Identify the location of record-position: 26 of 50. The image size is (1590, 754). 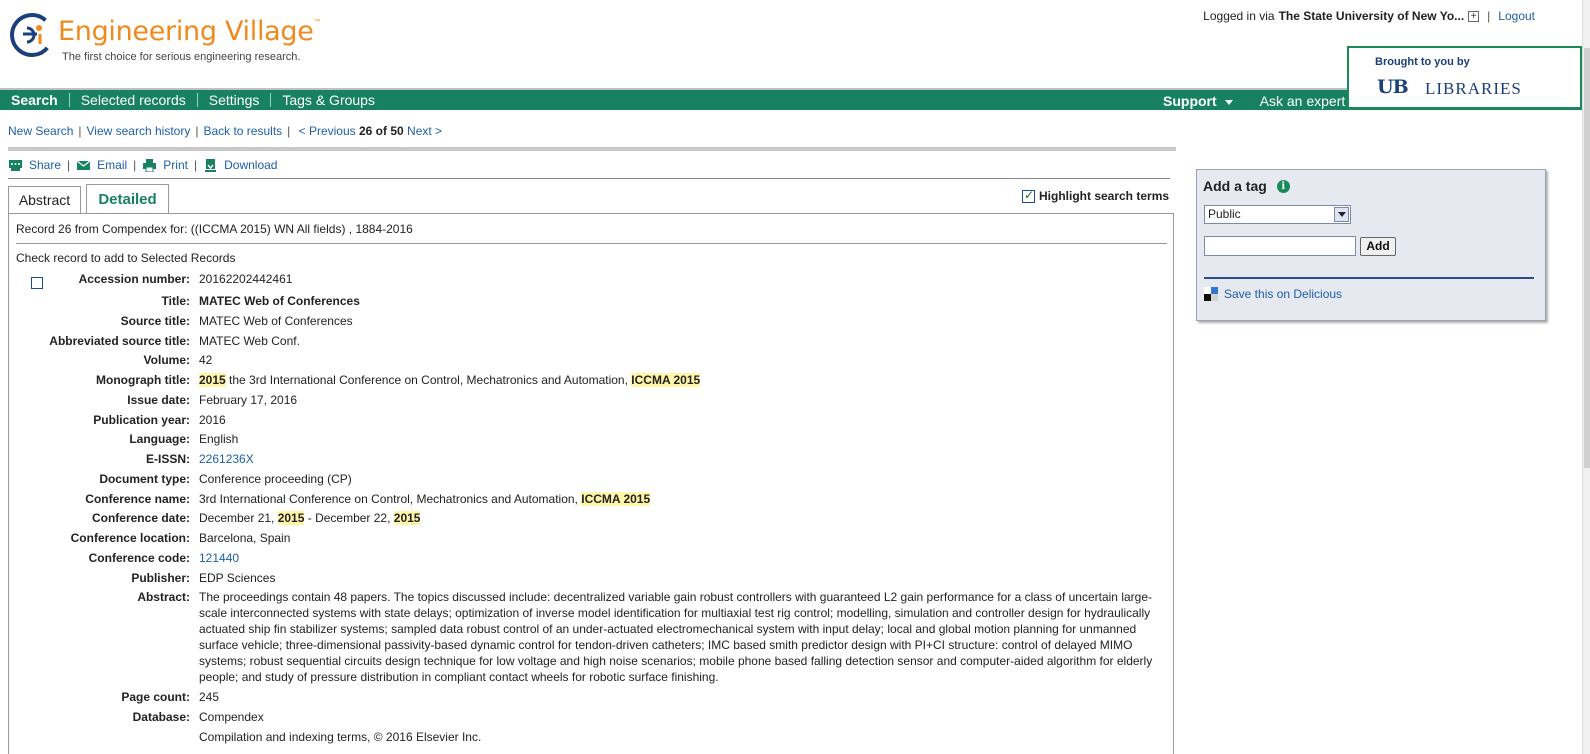
(381, 131).